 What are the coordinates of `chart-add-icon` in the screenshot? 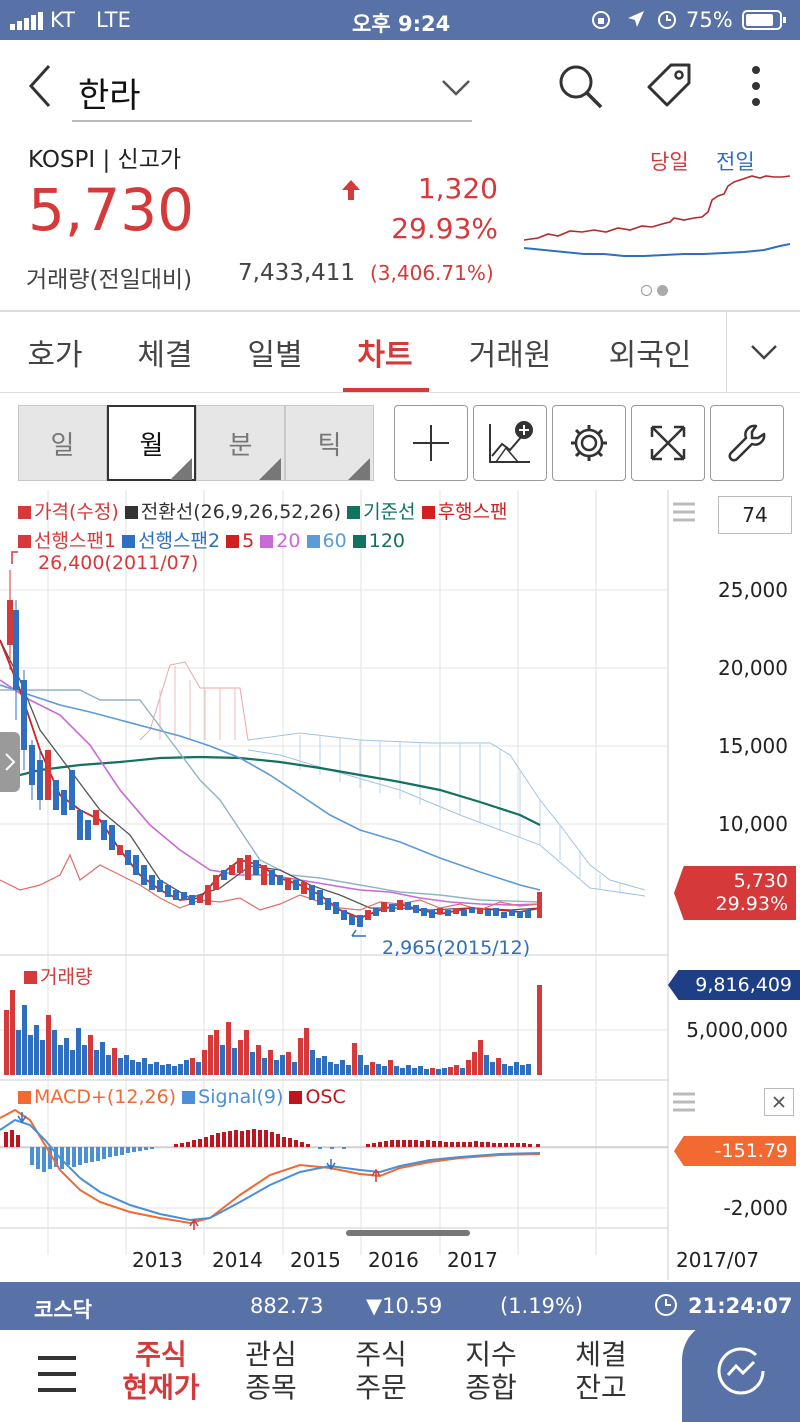 It's located at (511, 442).